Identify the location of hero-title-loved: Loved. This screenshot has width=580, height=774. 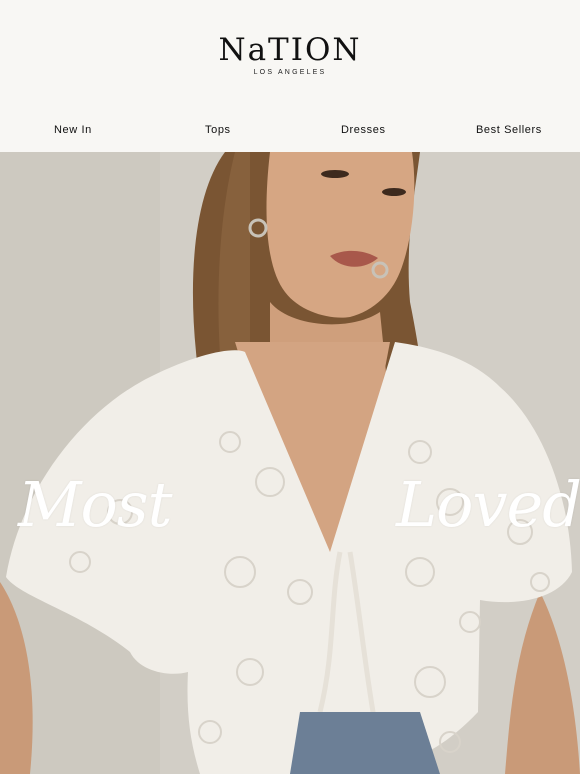
(488, 504).